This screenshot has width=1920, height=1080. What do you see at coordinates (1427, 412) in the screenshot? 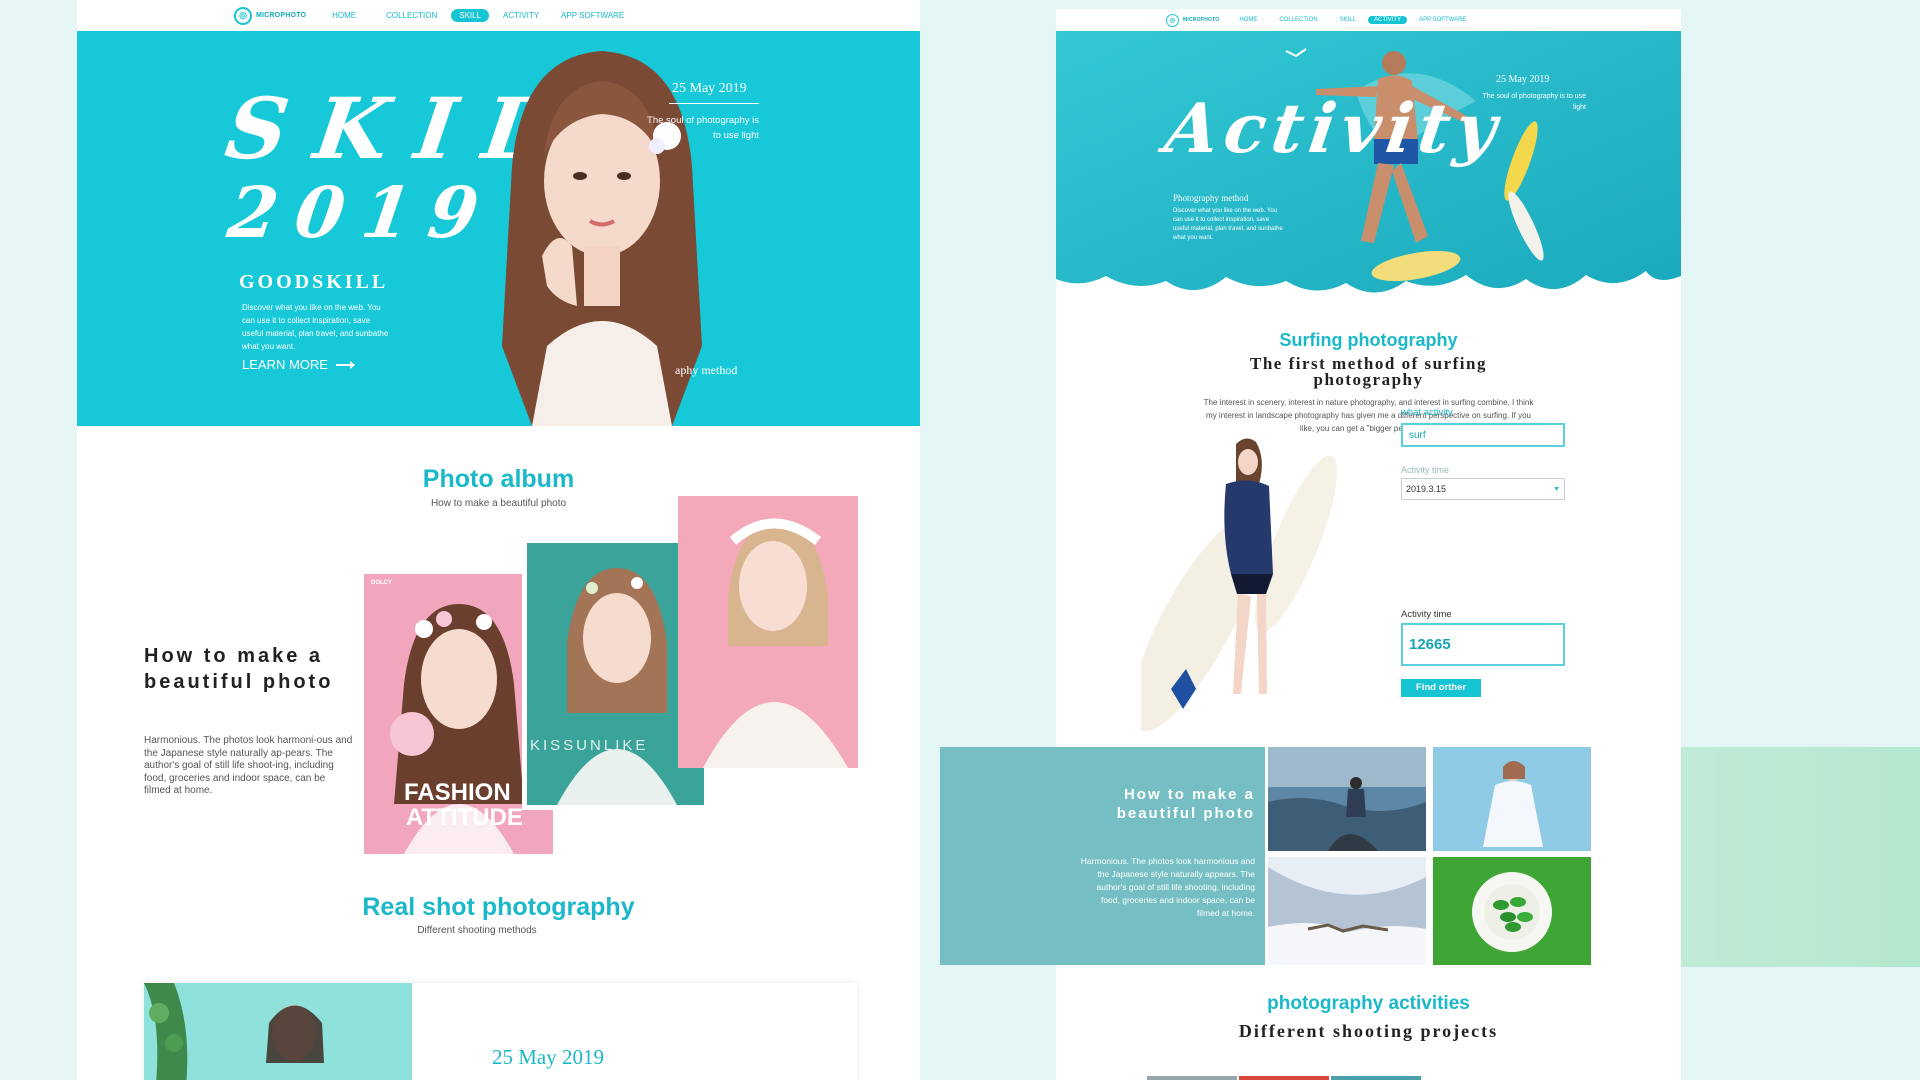
I see `what-activity-label: what activity` at bounding box center [1427, 412].